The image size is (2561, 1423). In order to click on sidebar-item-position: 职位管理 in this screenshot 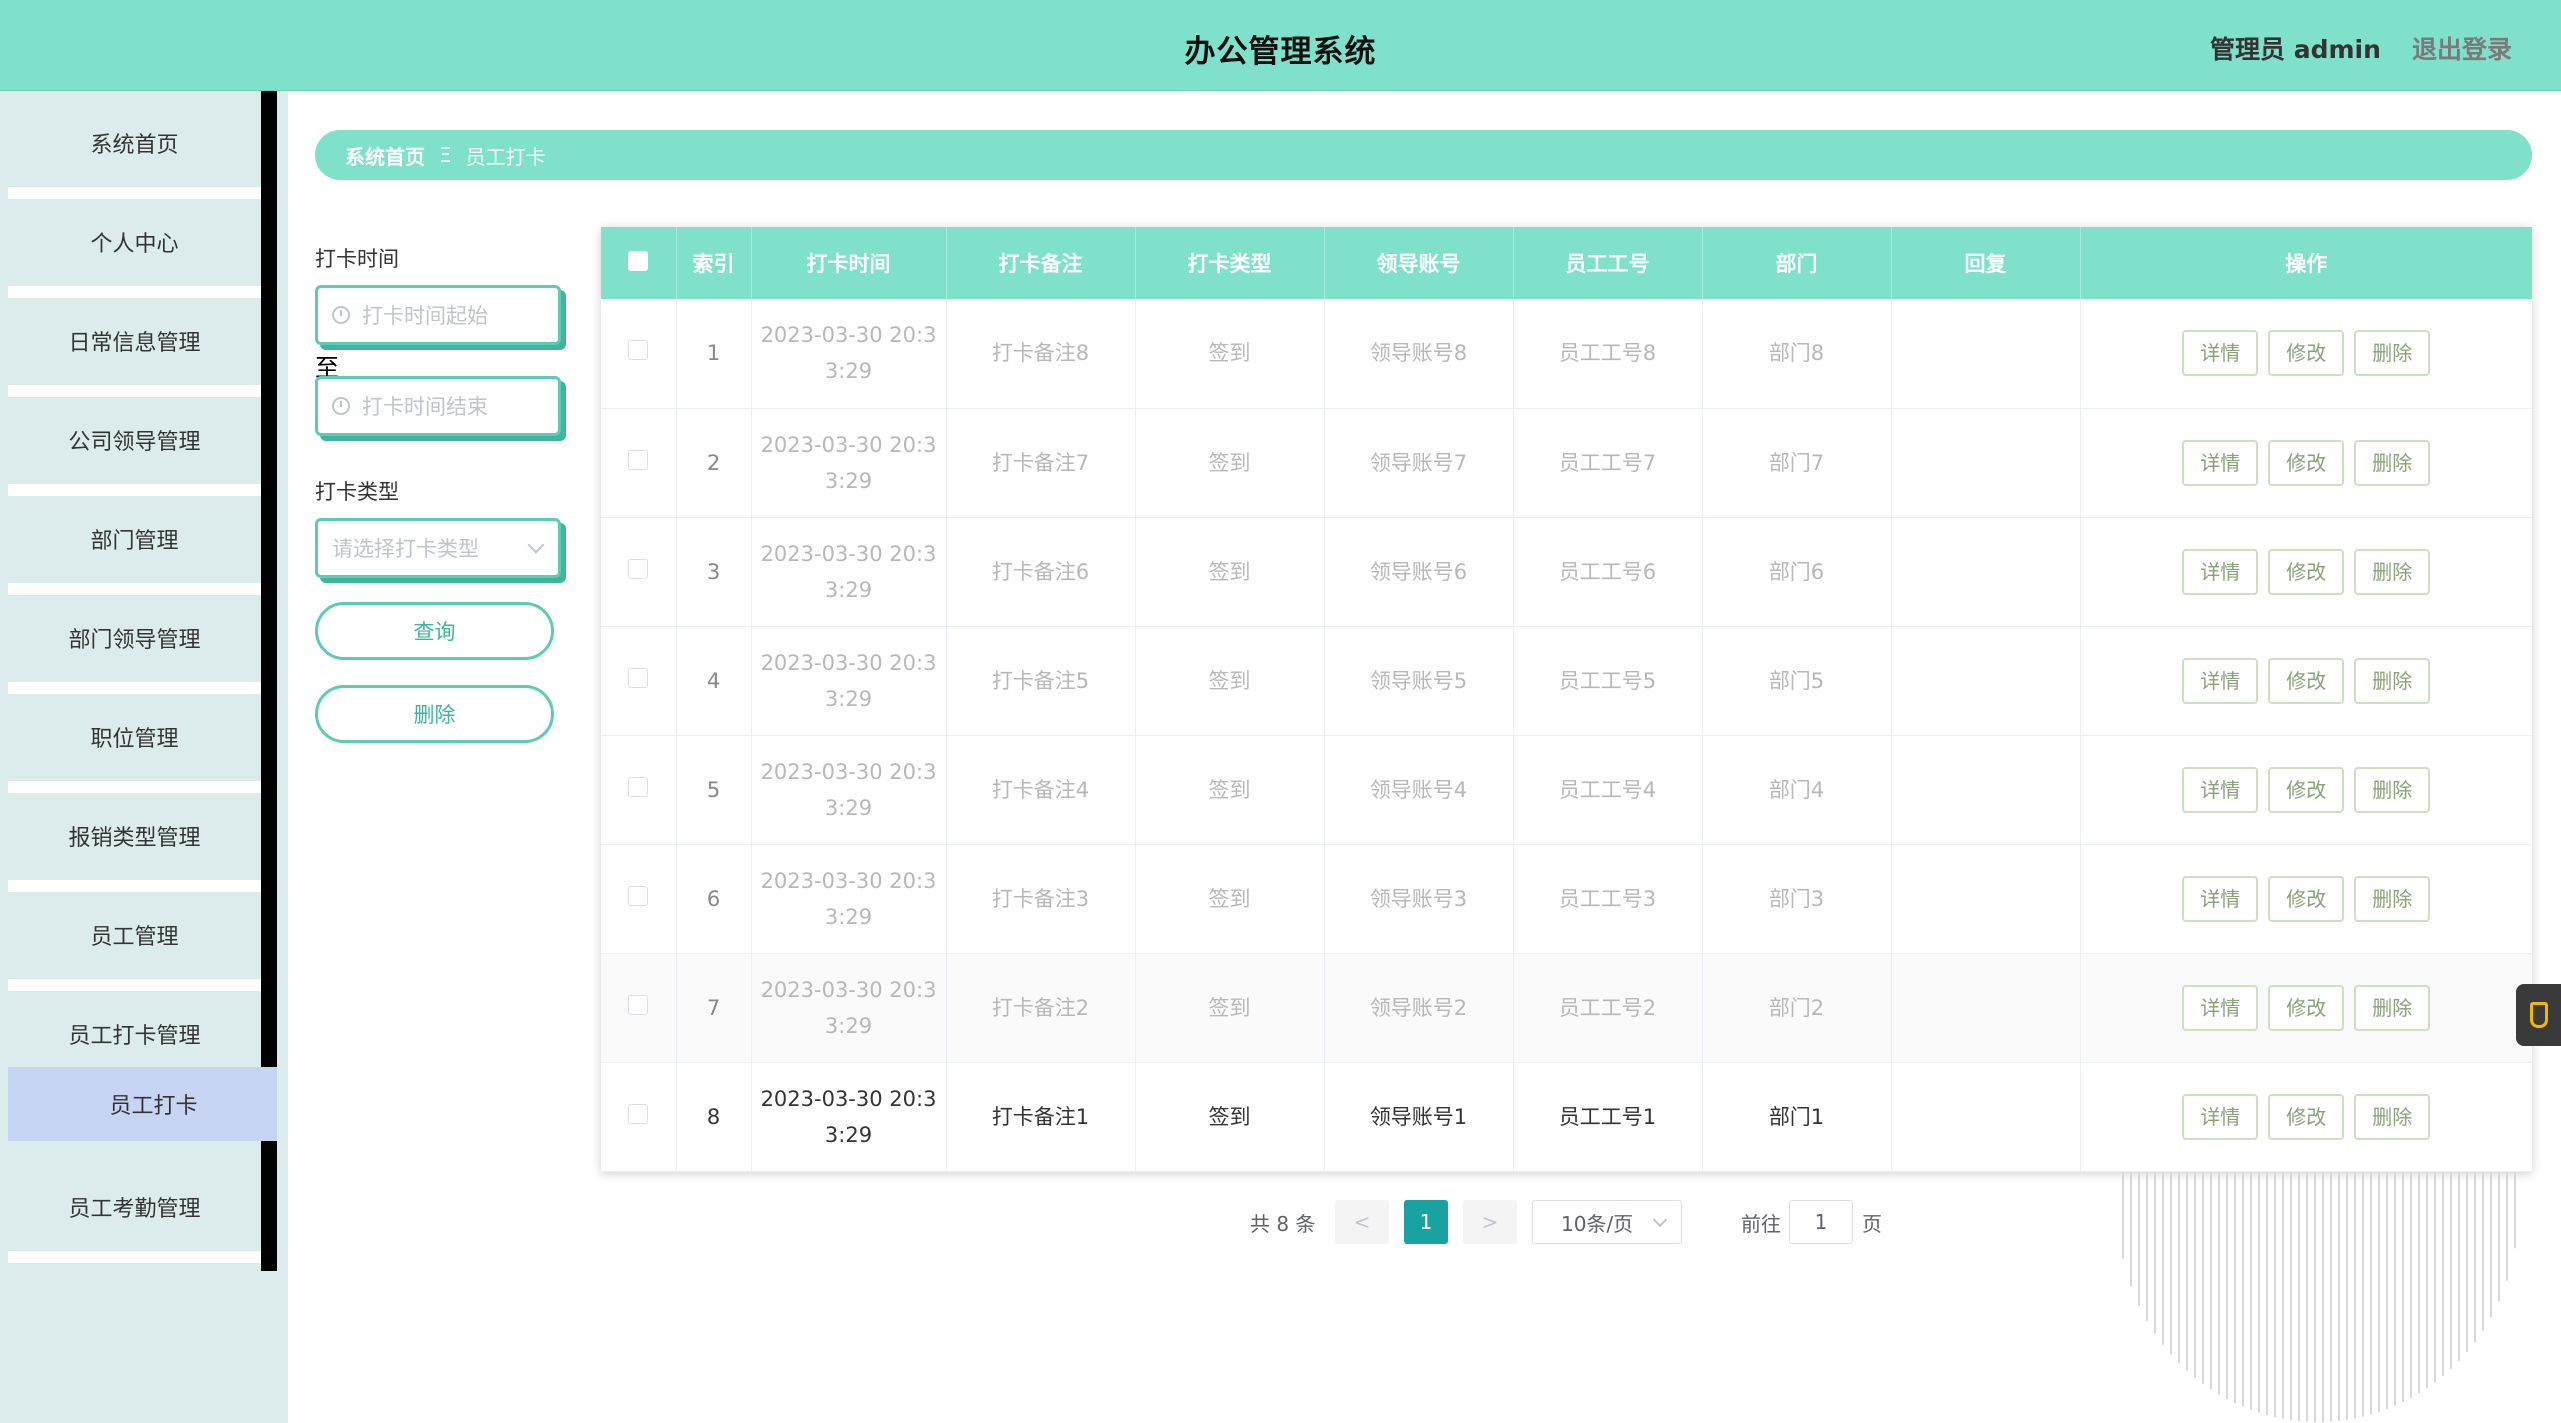, I will do `click(134, 744)`.